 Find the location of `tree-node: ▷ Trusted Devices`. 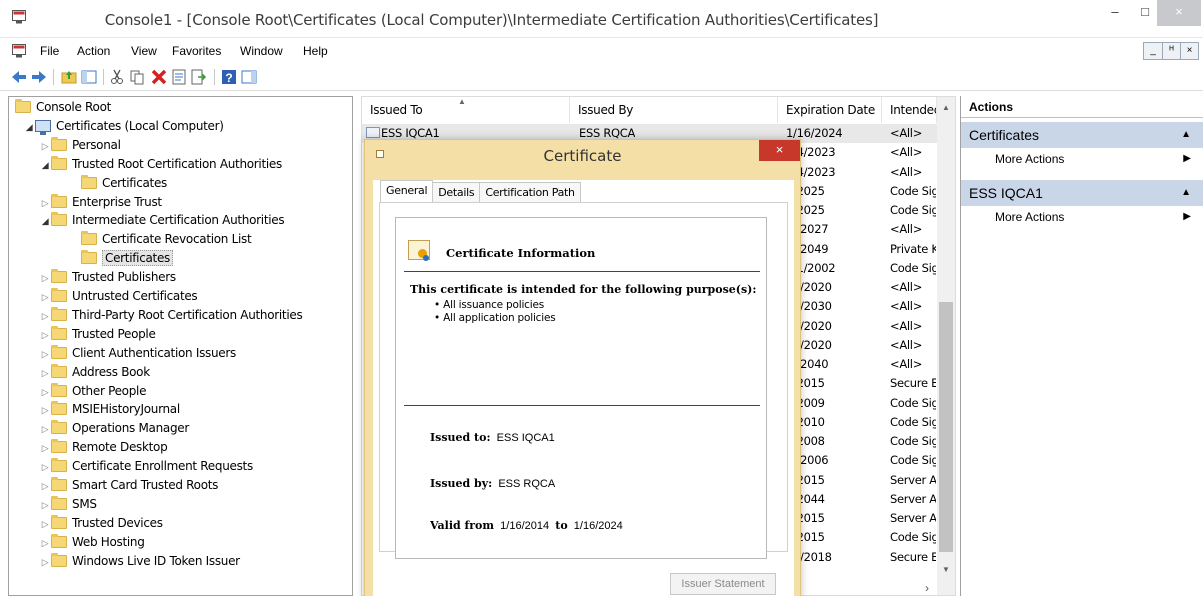

tree-node: ▷ Trusted Devices is located at coordinates (101, 523).